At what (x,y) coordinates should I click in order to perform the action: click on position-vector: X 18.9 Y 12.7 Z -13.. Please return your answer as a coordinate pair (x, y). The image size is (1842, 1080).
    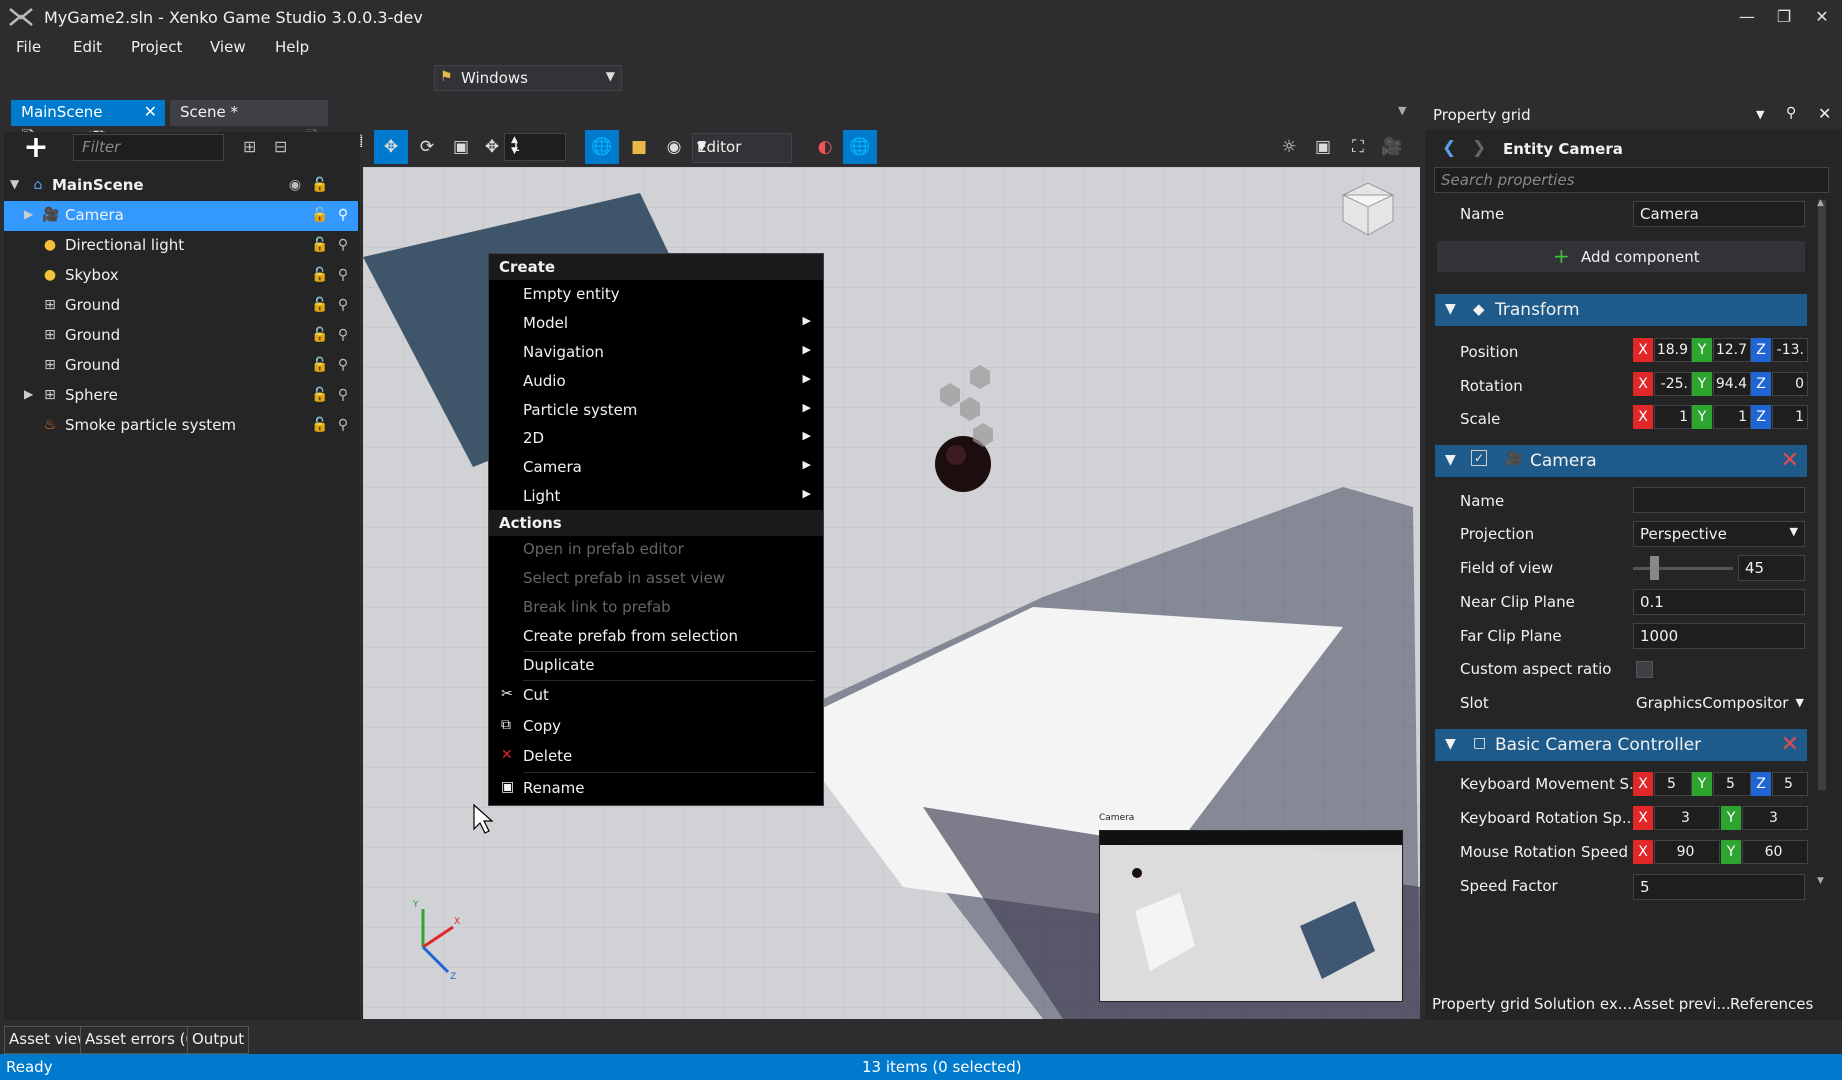
    Looking at the image, I should click on (1720, 350).